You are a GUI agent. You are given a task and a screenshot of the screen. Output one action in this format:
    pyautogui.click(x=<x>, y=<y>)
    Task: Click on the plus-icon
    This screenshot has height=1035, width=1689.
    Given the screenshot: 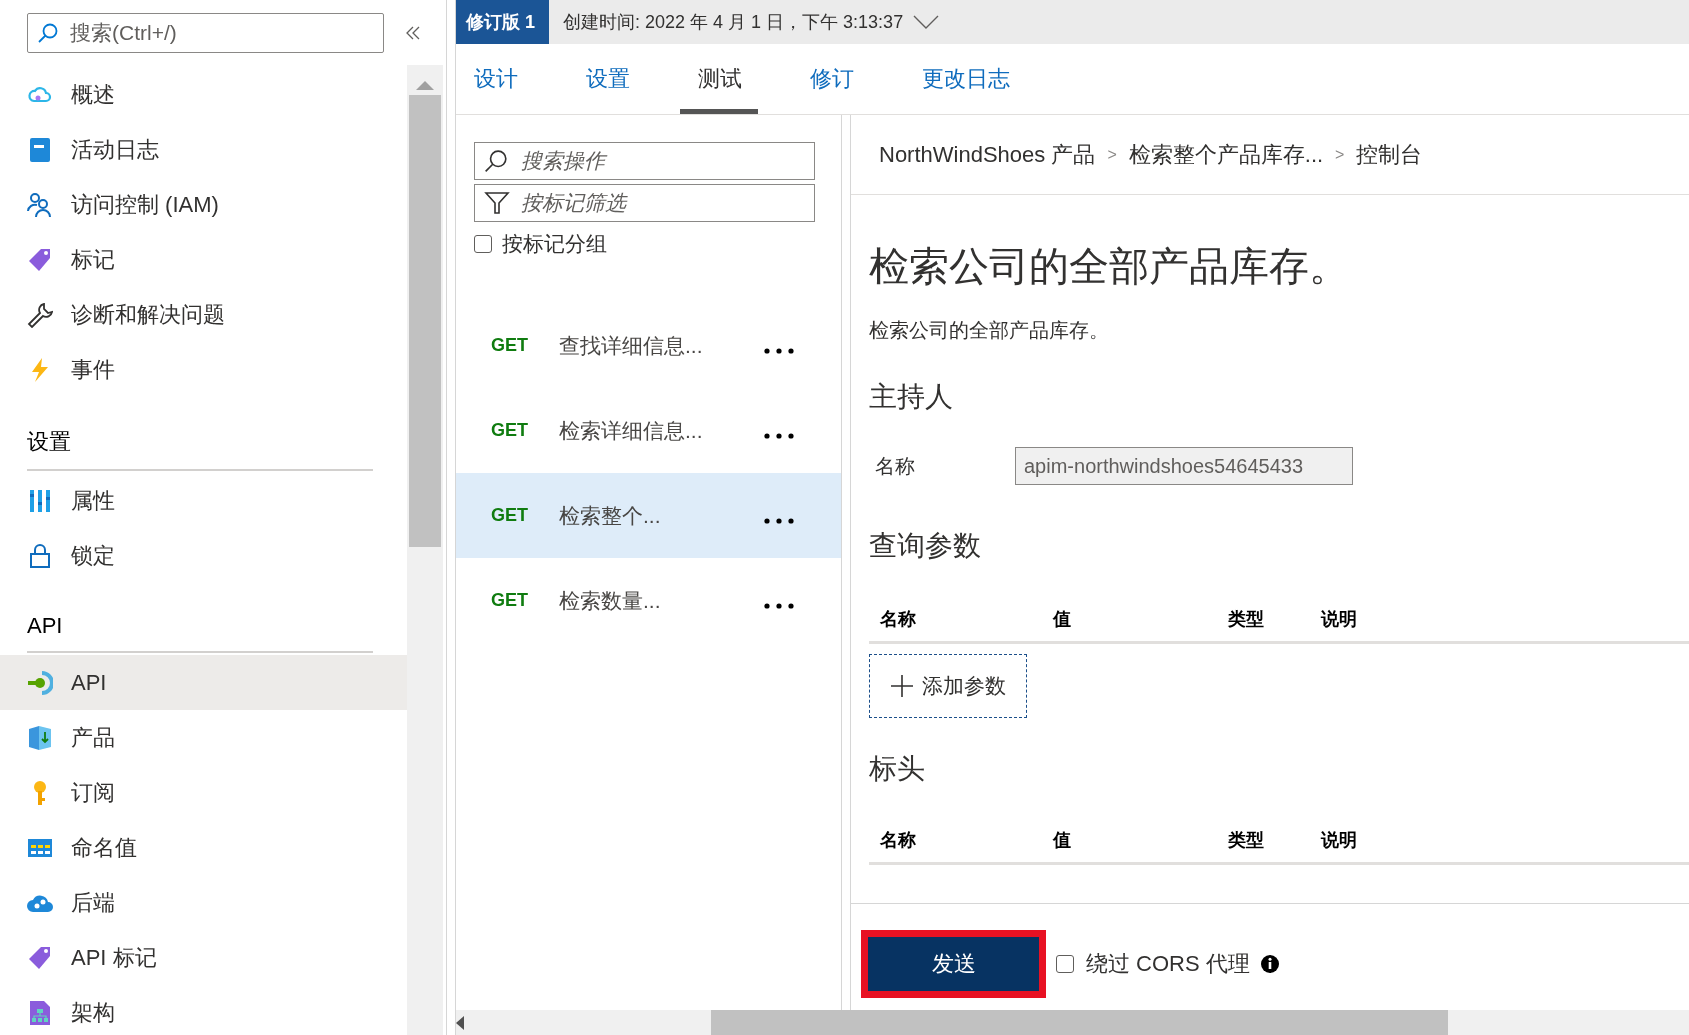 What is the action you would take?
    pyautogui.click(x=902, y=686)
    